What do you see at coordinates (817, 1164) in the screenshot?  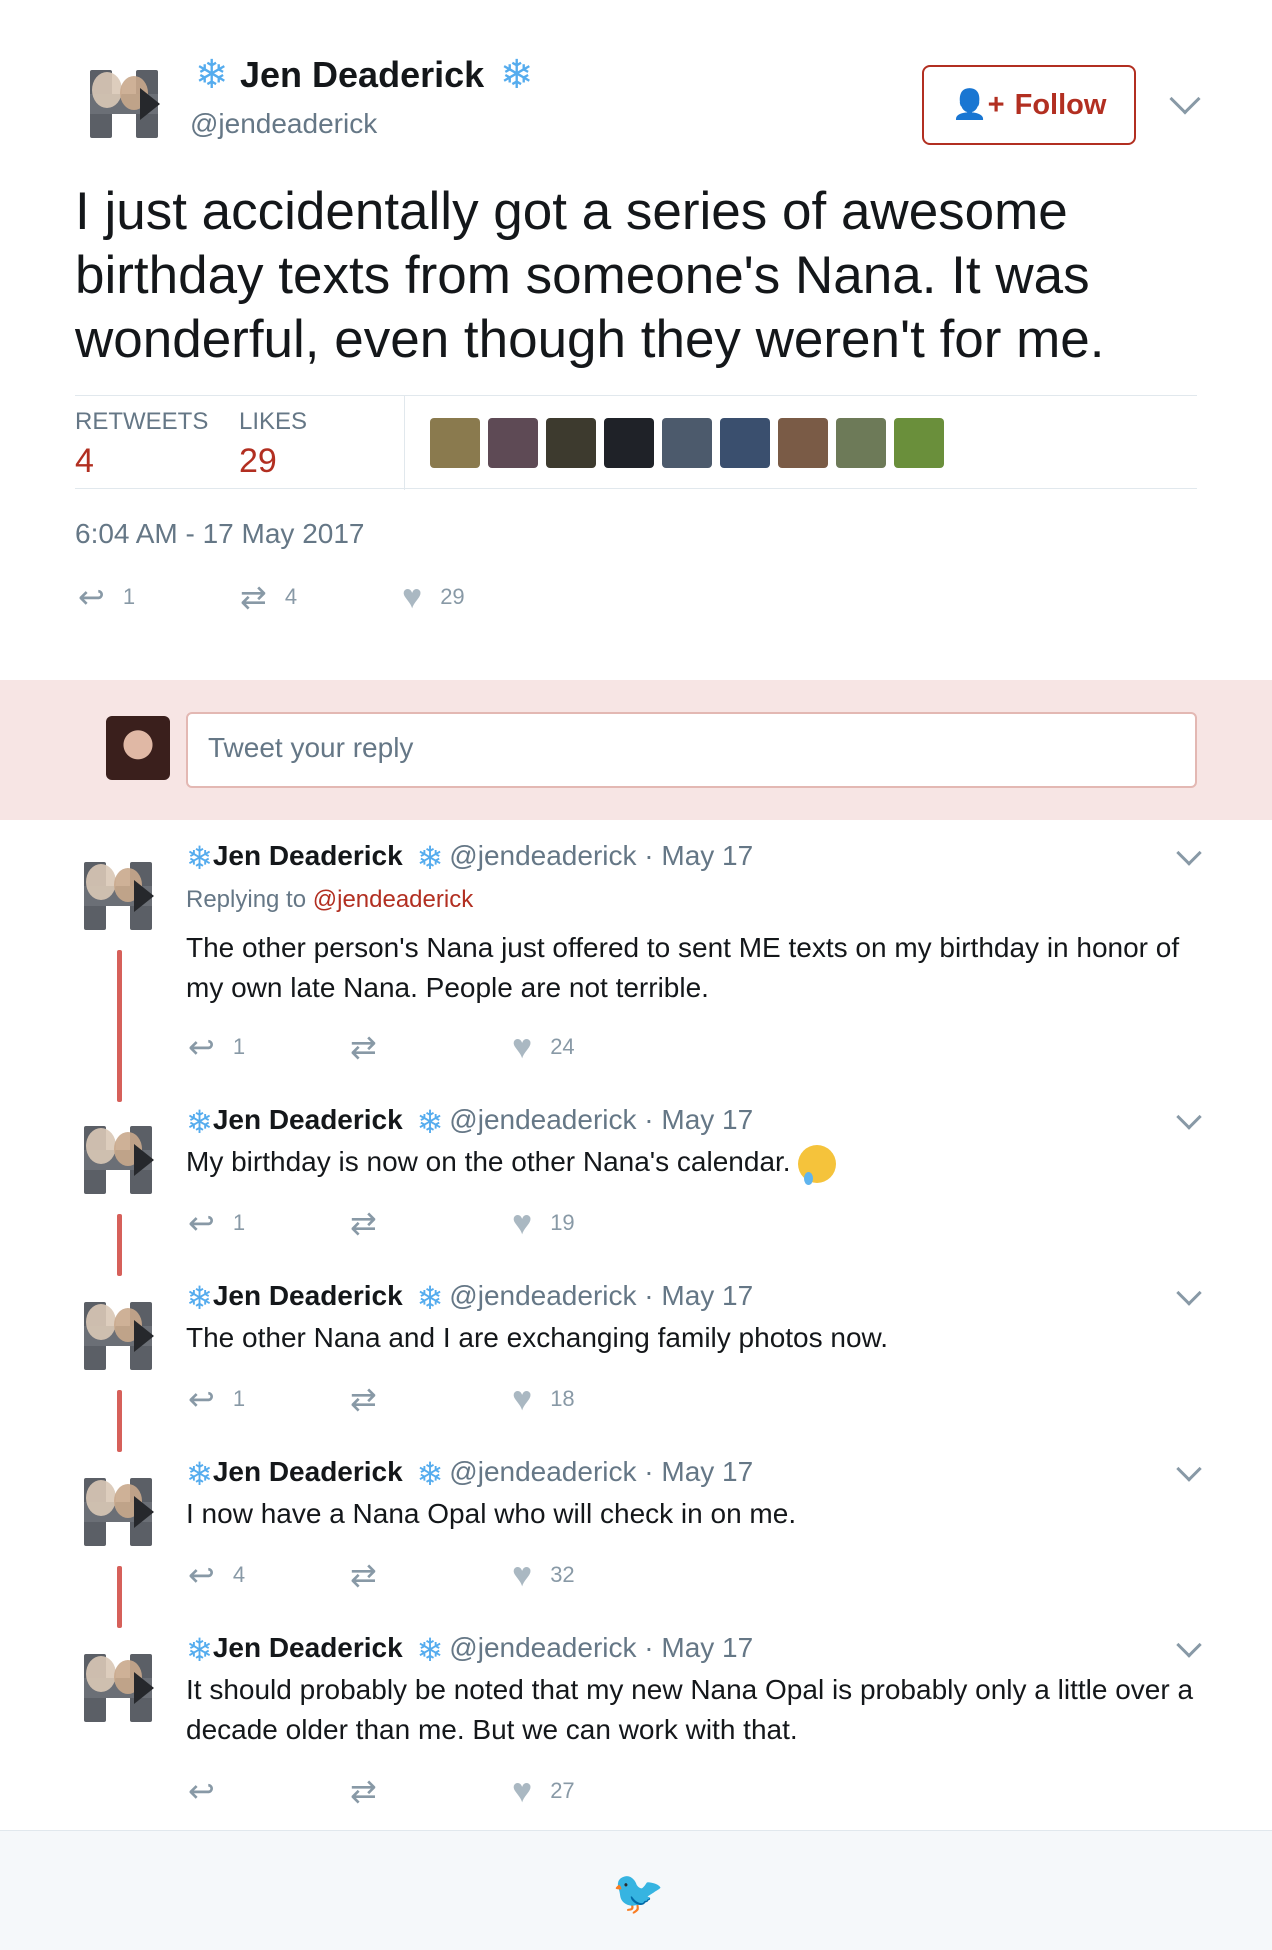 I see `crying-face-icon` at bounding box center [817, 1164].